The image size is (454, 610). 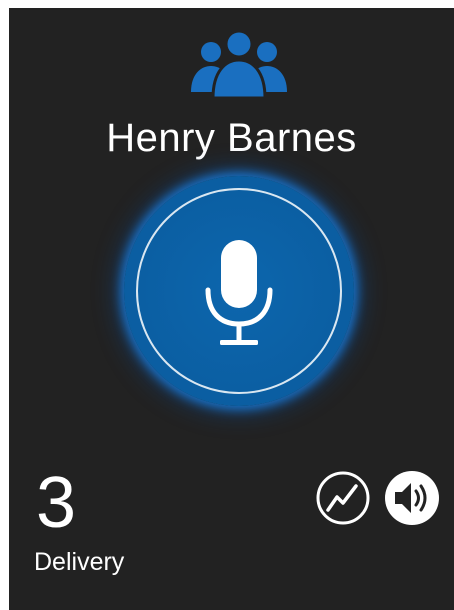 What do you see at coordinates (412, 498) in the screenshot?
I see `speaker-icon` at bounding box center [412, 498].